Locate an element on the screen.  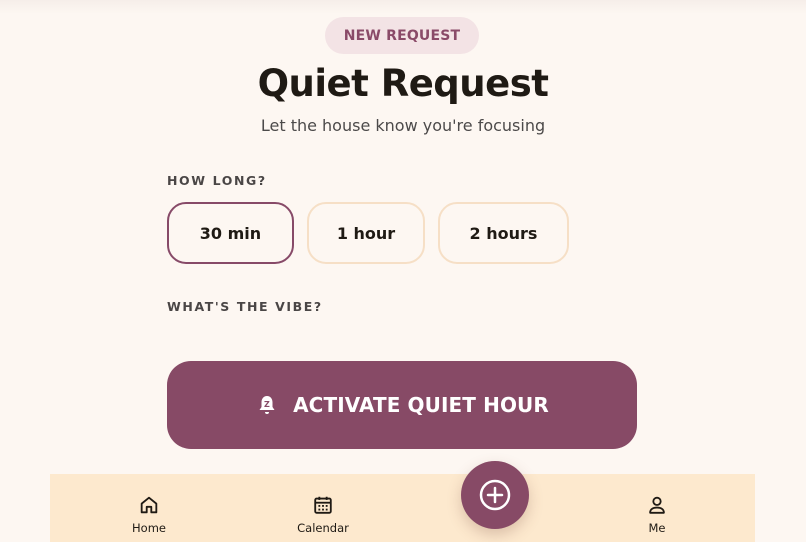
new-request-badge: NEW REQUEST is located at coordinates (402, 35).